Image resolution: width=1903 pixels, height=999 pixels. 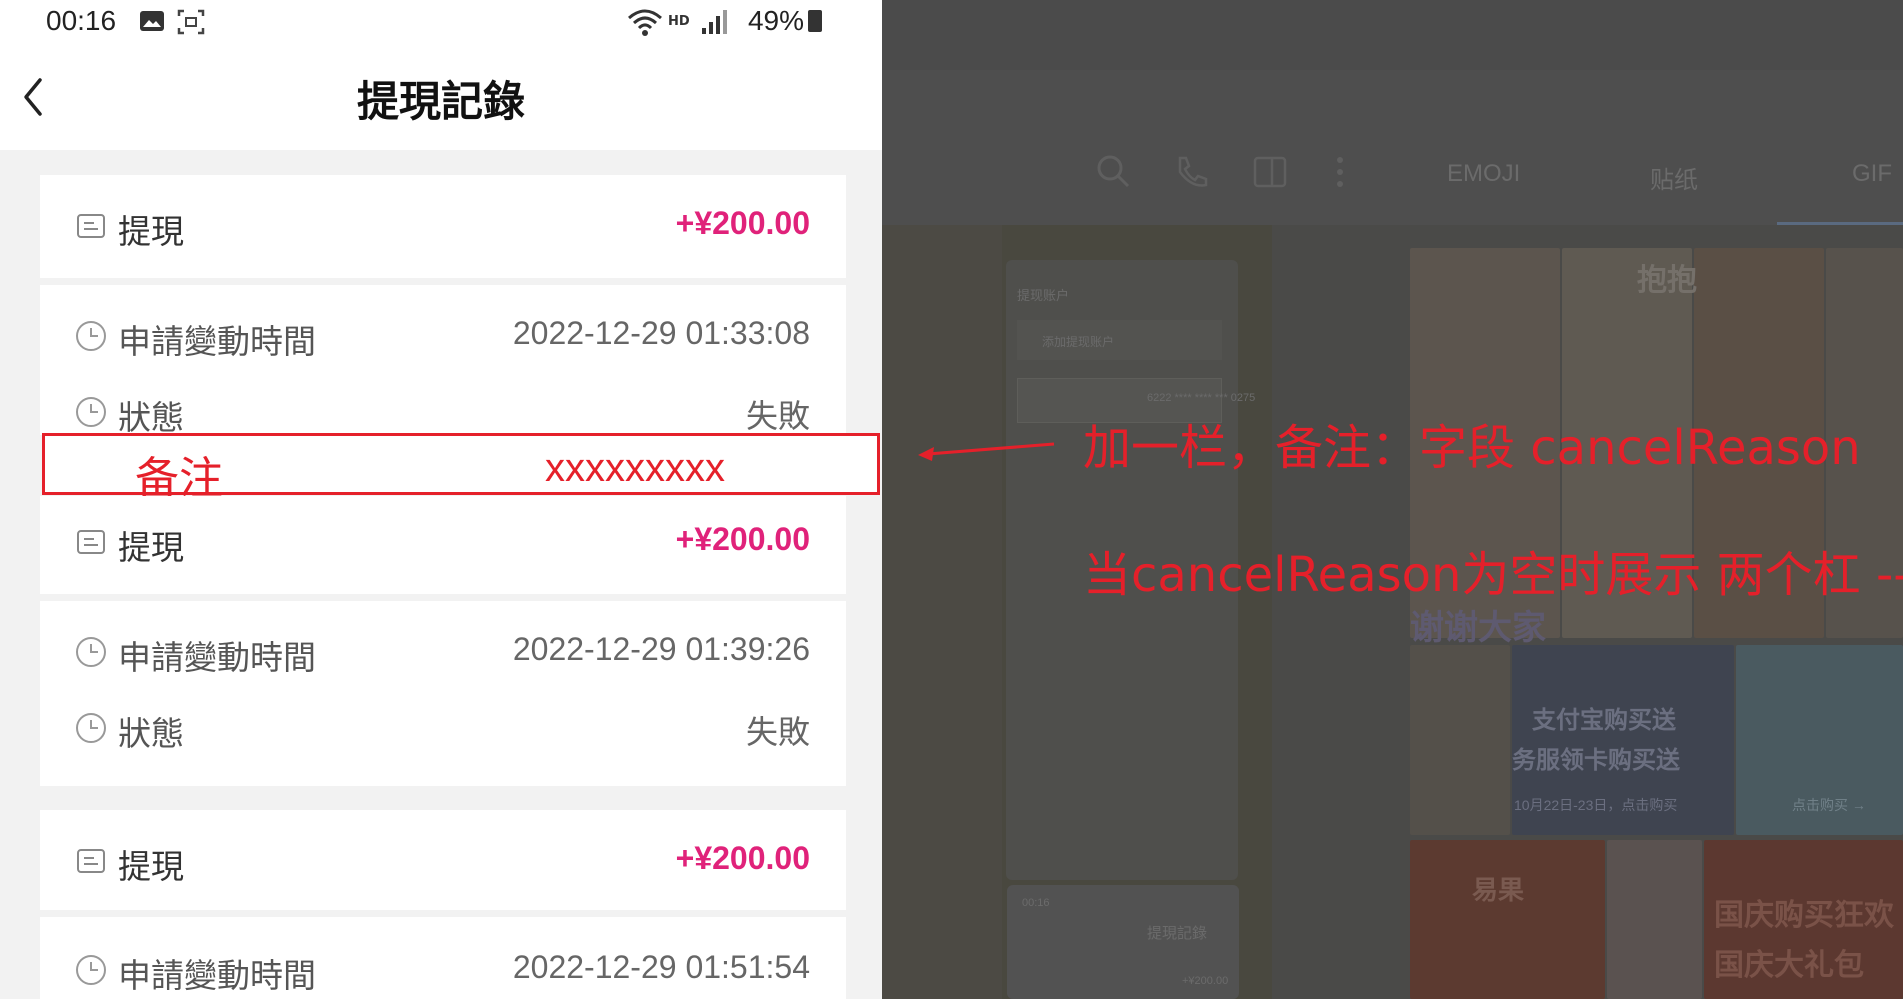 I want to click on bg-mini-title: 提現記錄, so click(x=1177, y=933).